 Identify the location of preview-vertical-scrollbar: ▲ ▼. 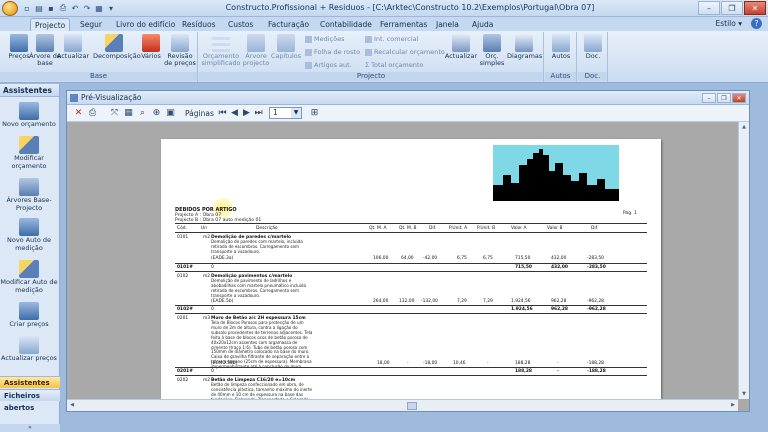
(743, 260).